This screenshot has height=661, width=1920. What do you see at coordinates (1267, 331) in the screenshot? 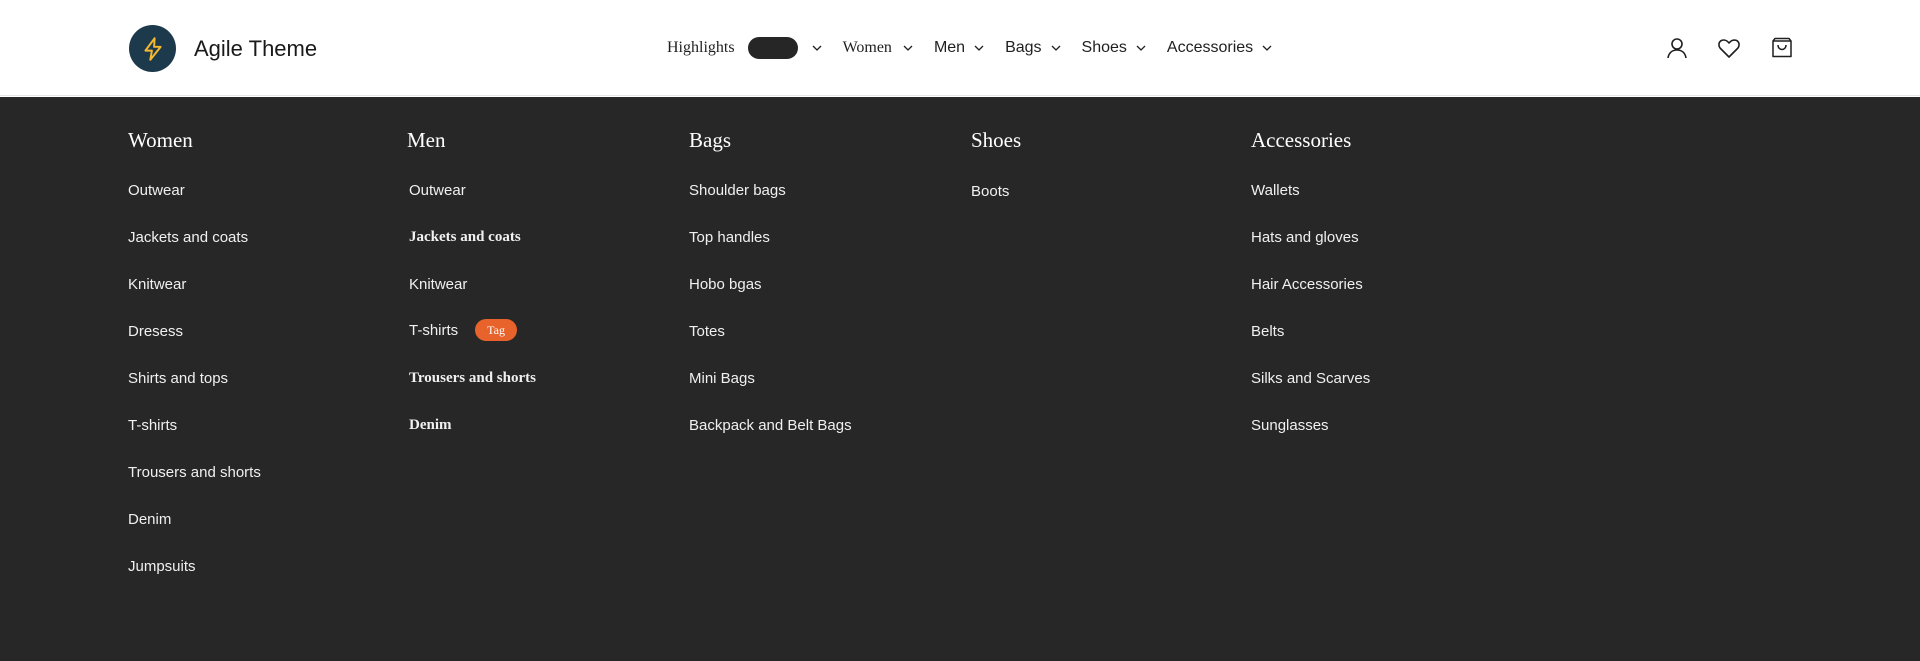
I see `menu-item: Belts` at bounding box center [1267, 331].